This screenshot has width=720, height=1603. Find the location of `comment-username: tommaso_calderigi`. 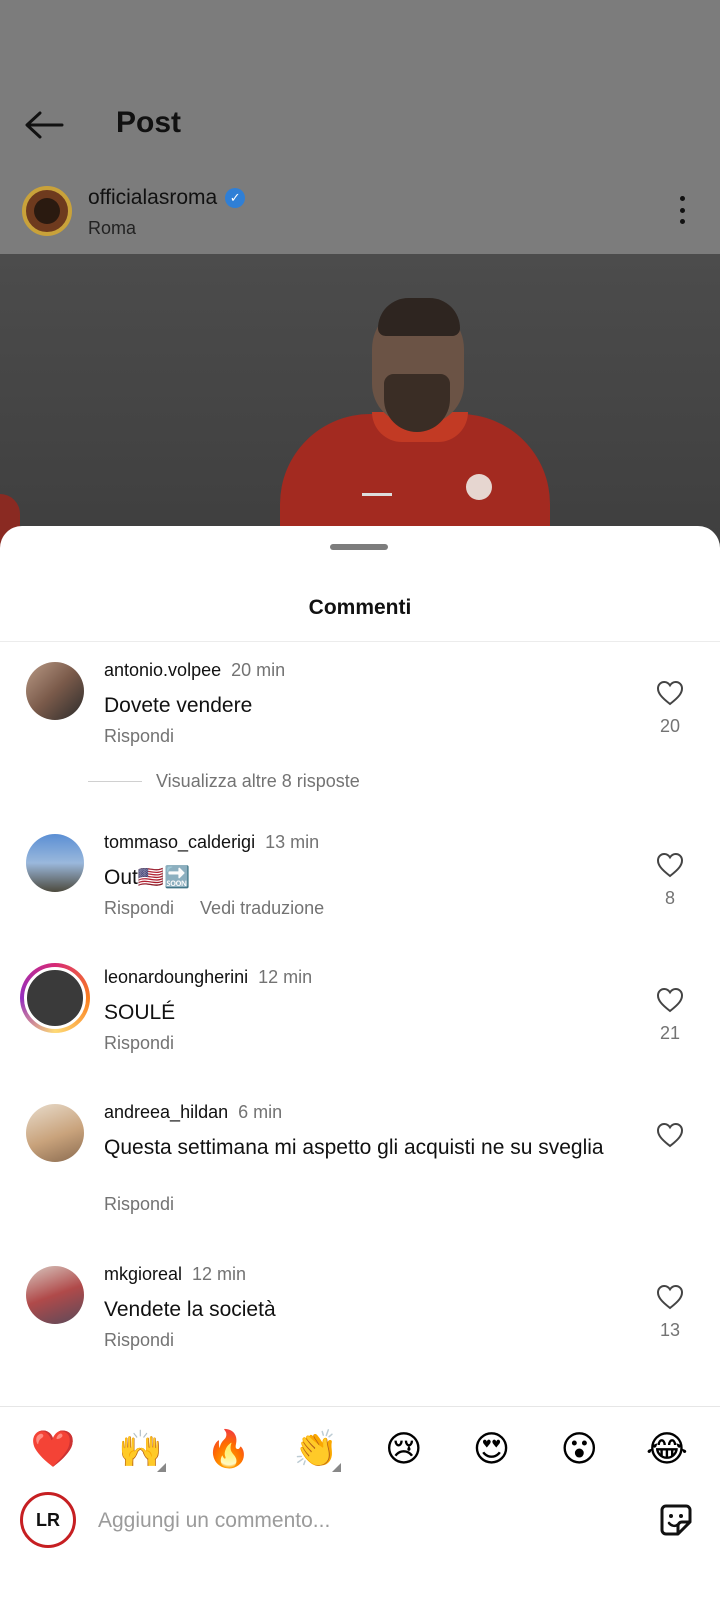

comment-username: tommaso_calderigi is located at coordinates (179, 842).